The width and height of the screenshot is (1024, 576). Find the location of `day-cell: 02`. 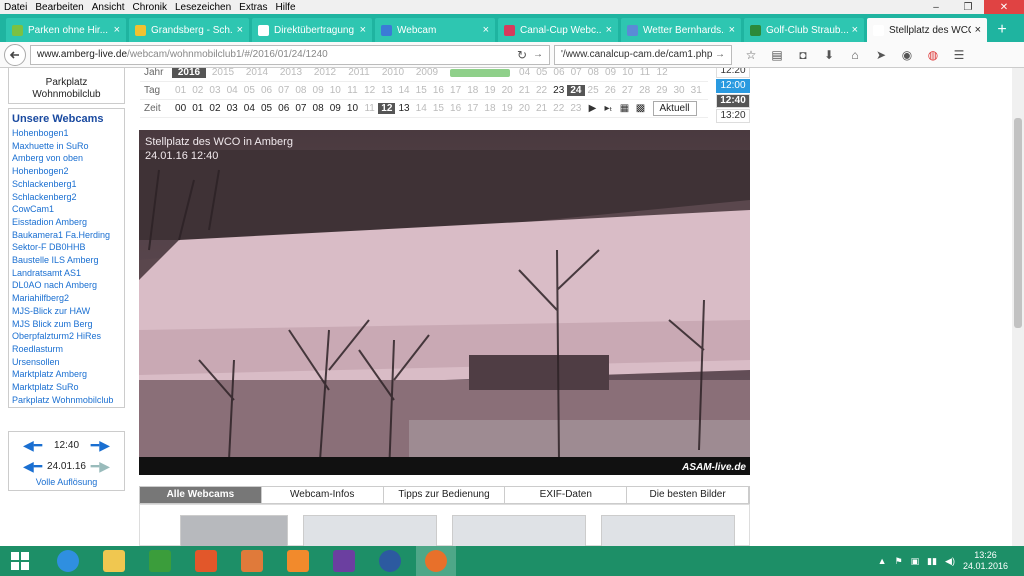

day-cell: 02 is located at coordinates (197, 90).